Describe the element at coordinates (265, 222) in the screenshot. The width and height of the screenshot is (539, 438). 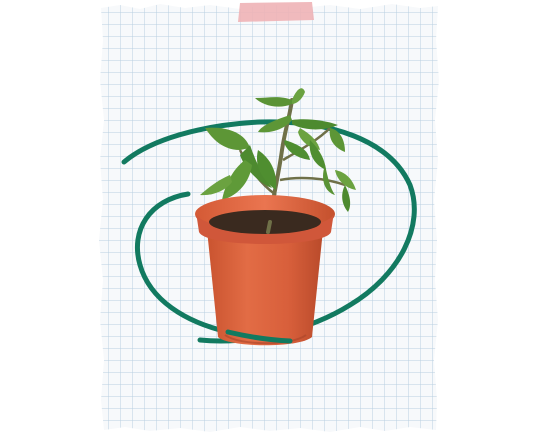
I see `soil` at that location.